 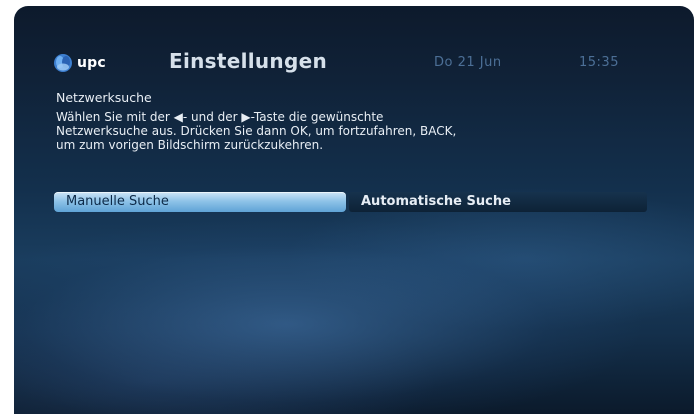 I want to click on search-mode-options: Manuelle Suche Automatische Suche, so click(x=352, y=203).